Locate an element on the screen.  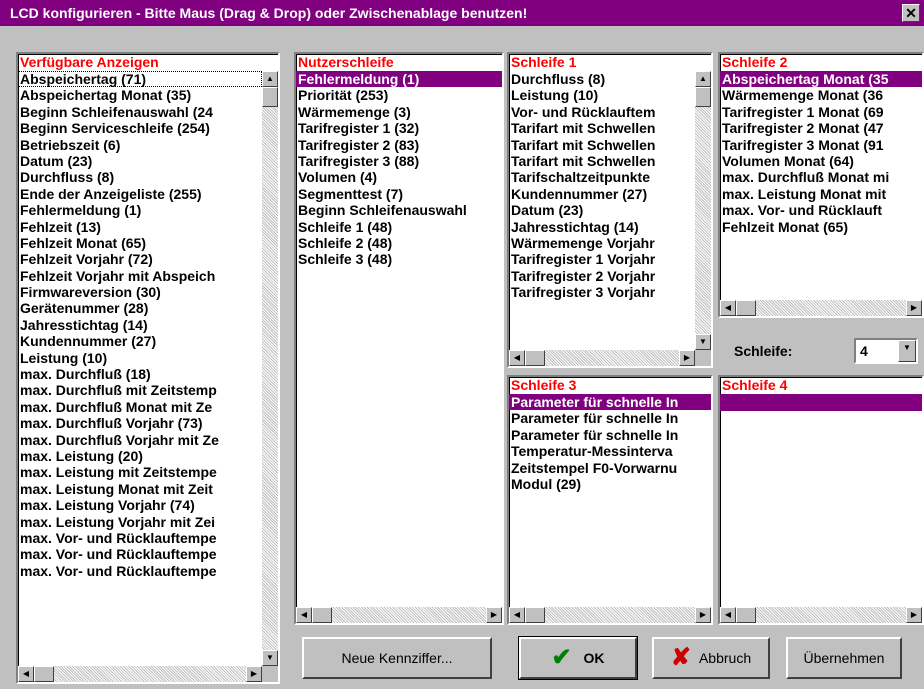
list-item: Fehlzeit Vorjahr (72) is located at coordinates (140, 259).